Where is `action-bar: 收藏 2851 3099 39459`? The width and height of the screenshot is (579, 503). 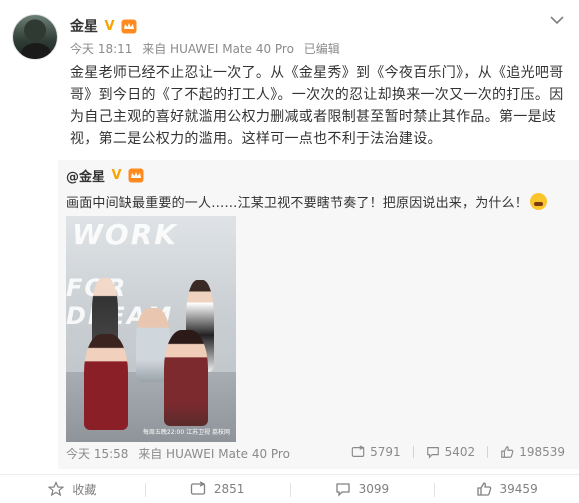 action-bar: 收藏 2851 3099 39459 is located at coordinates (289, 488).